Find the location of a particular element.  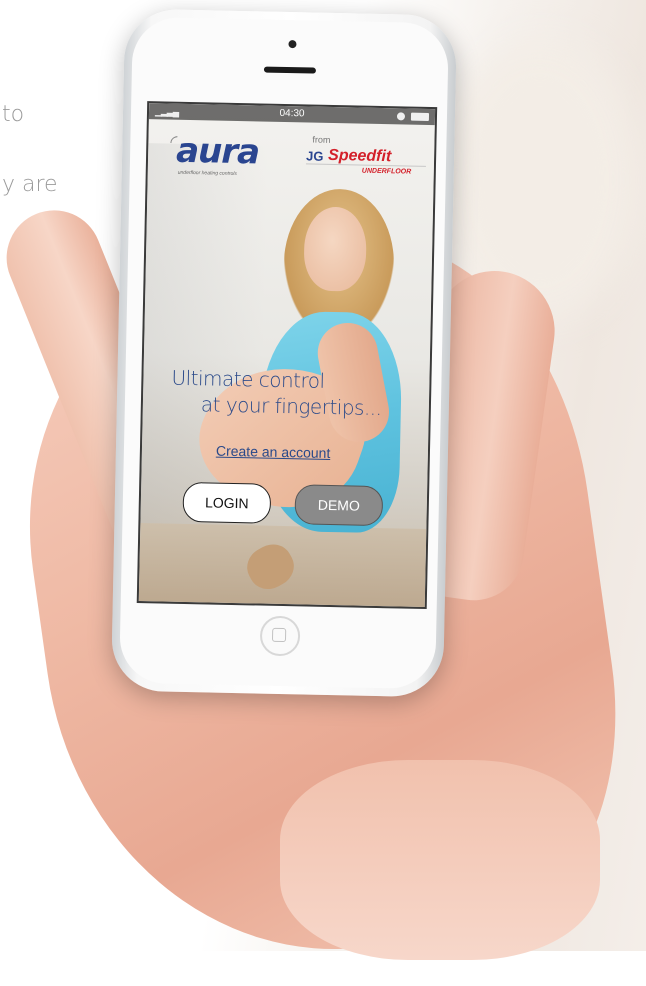

from-label: from is located at coordinates (321, 139).